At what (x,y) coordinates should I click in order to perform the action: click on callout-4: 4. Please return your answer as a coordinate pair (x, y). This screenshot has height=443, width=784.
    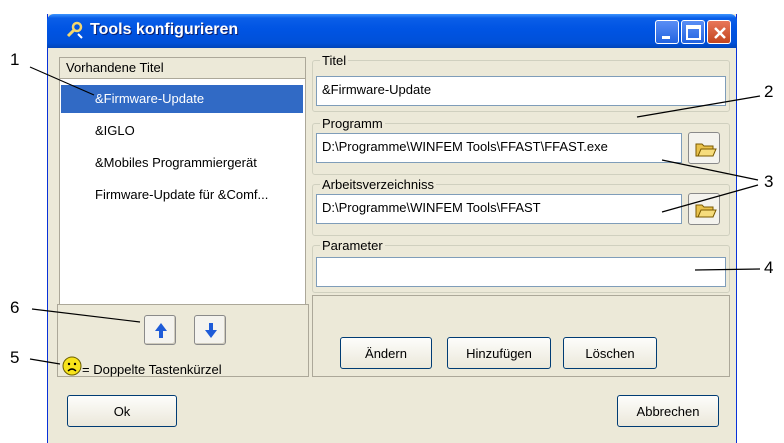
    Looking at the image, I should click on (769, 267).